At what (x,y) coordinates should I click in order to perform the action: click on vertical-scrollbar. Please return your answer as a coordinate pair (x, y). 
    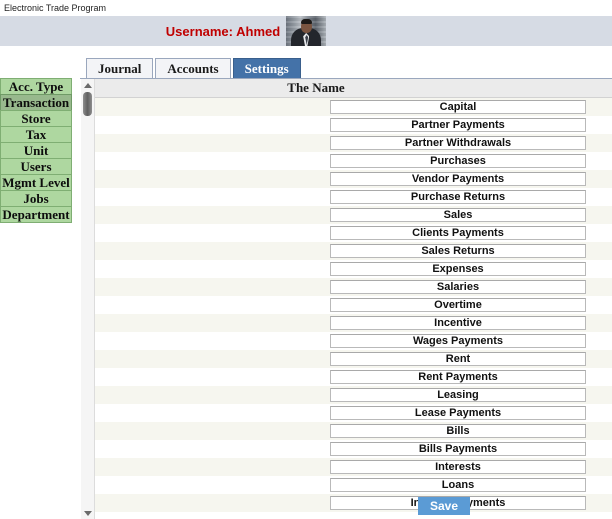
    Looking at the image, I should click on (88, 299).